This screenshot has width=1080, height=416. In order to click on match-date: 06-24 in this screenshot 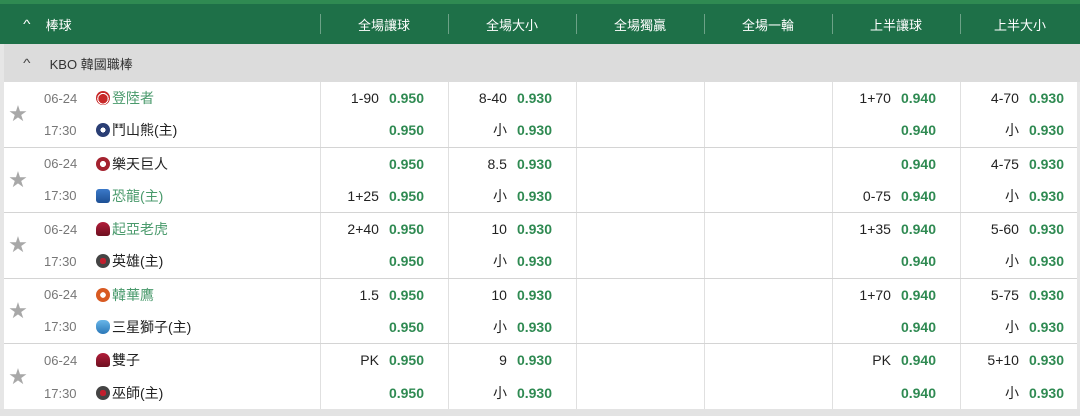, I will do `click(61, 360)`.